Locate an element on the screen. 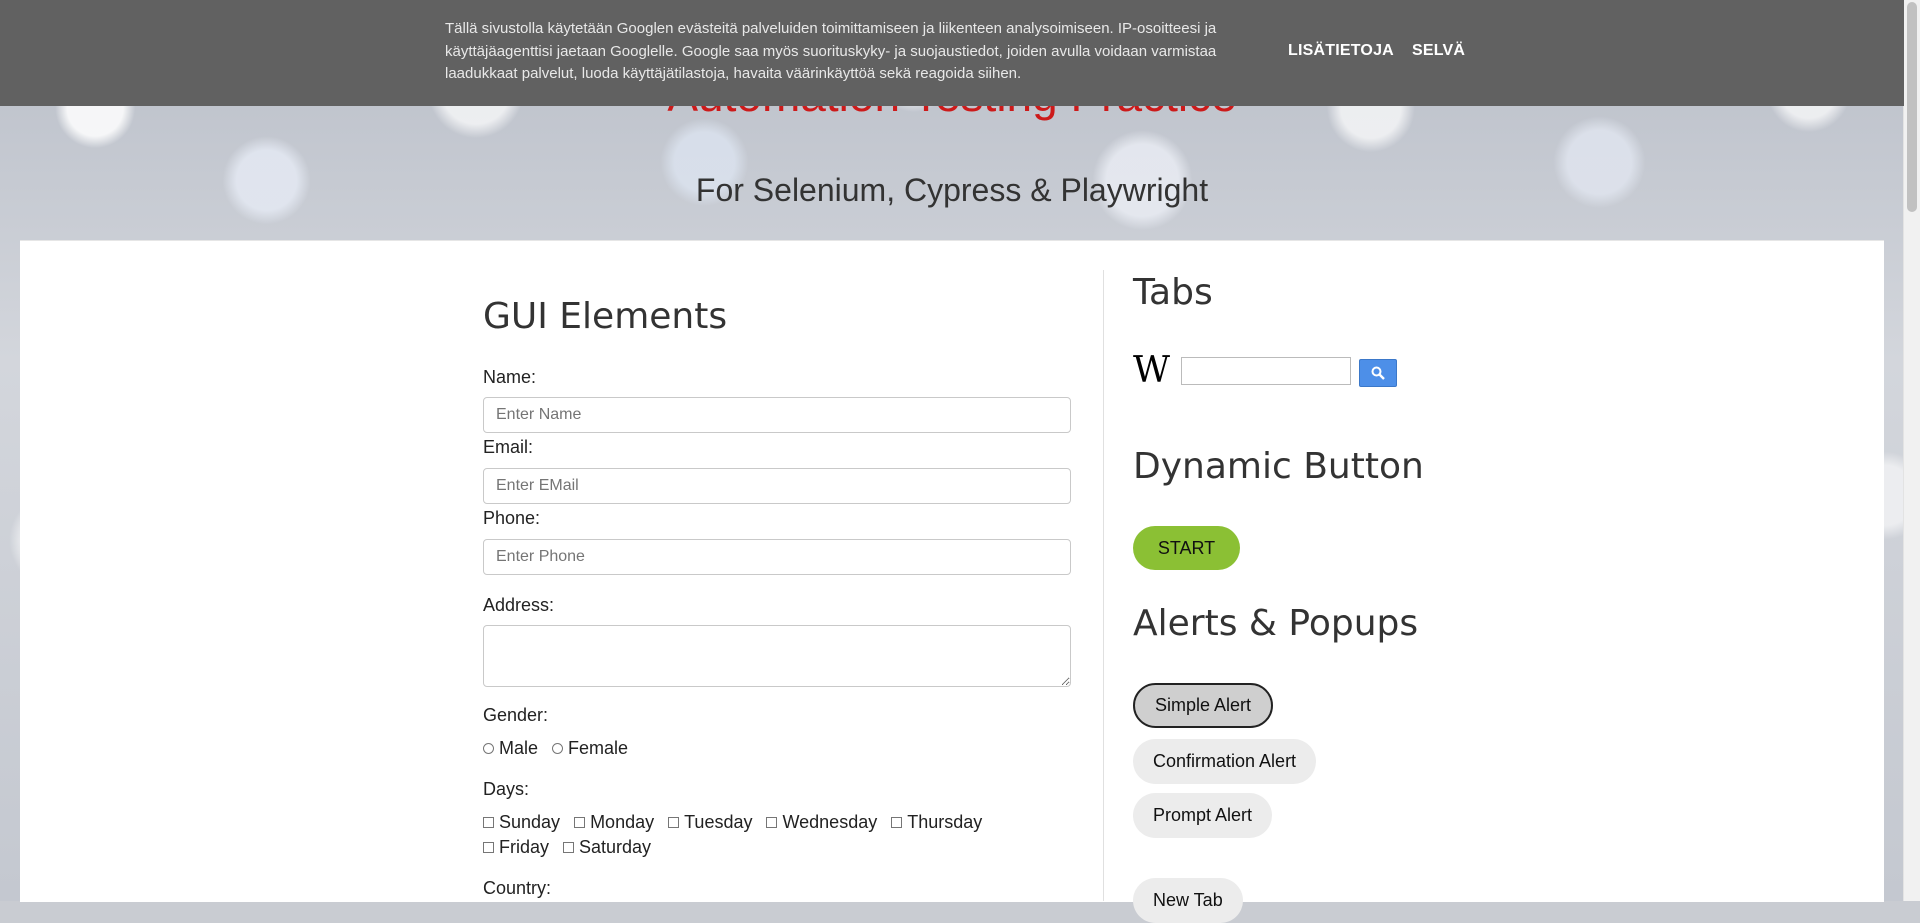  sunday-checkbox is located at coordinates (488, 822).